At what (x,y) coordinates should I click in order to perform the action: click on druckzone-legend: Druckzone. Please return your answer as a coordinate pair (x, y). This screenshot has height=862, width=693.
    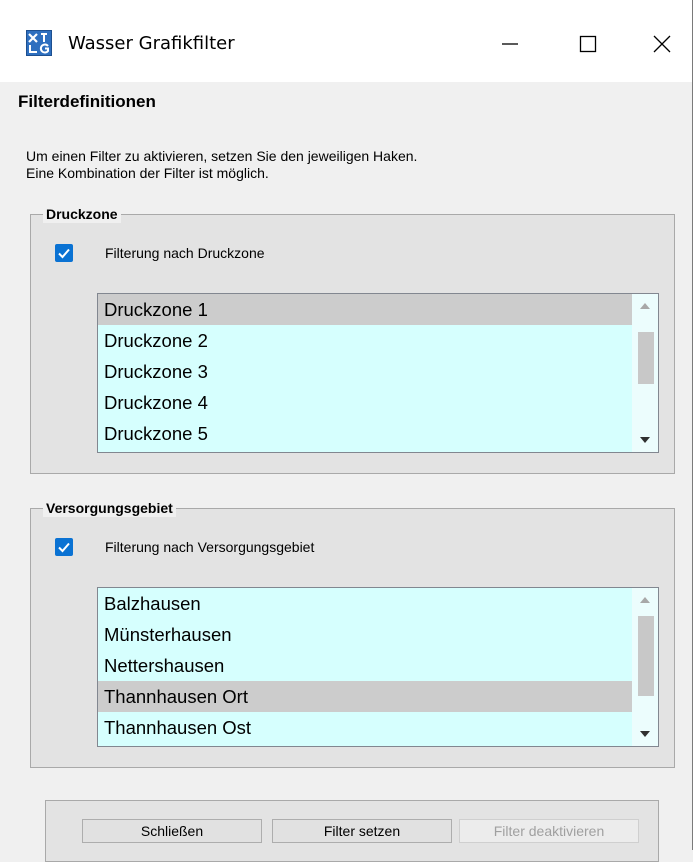
    Looking at the image, I should click on (82, 214).